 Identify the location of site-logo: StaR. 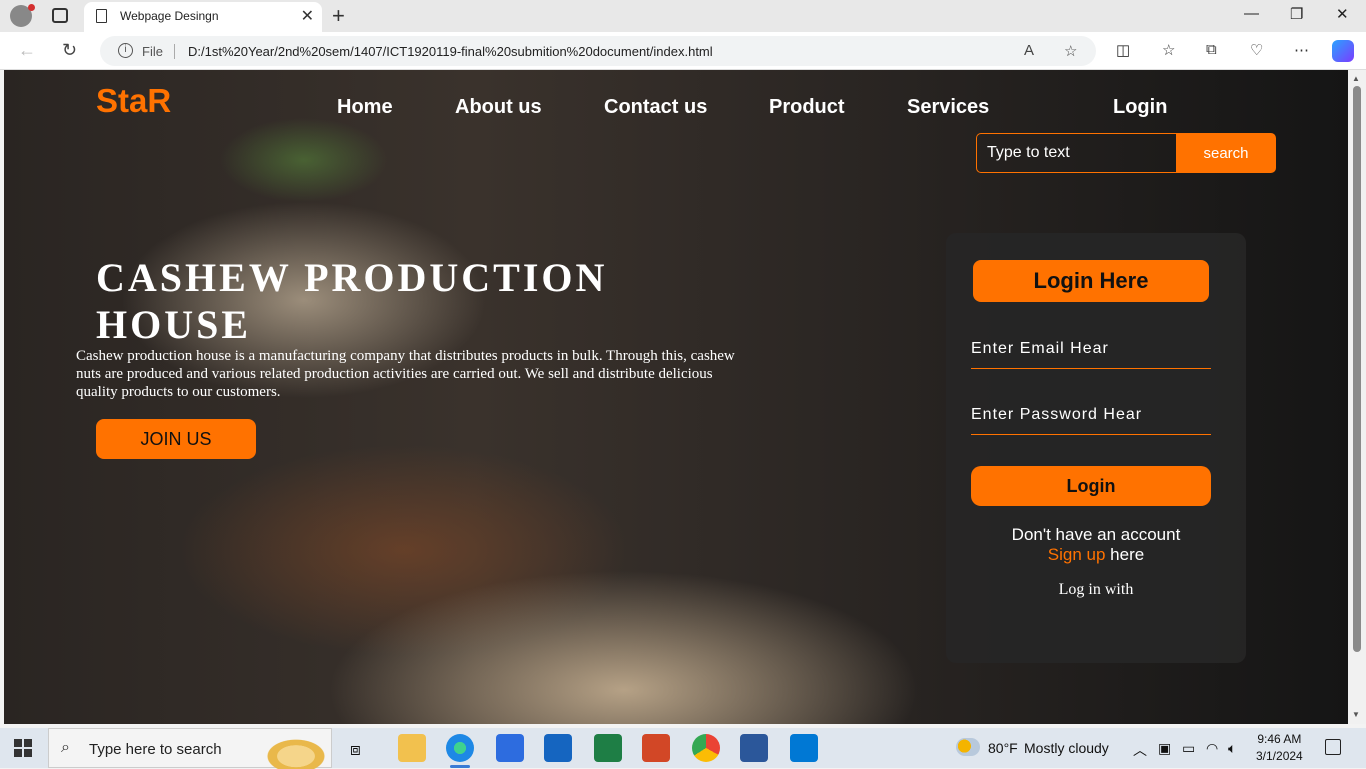
(133, 101).